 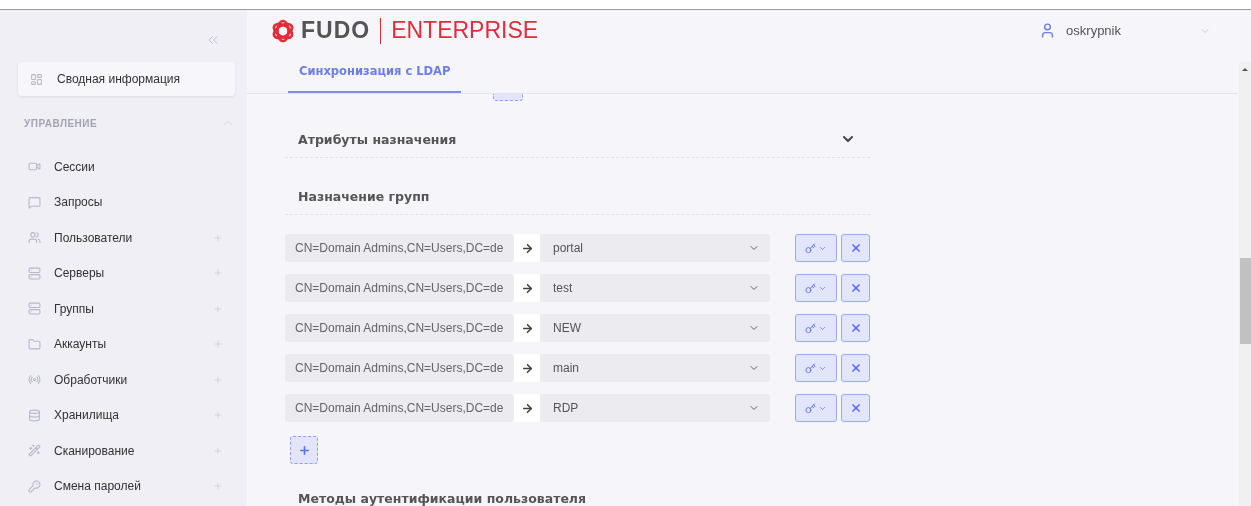 What do you see at coordinates (34, 451) in the screenshot?
I see `scan-icon` at bounding box center [34, 451].